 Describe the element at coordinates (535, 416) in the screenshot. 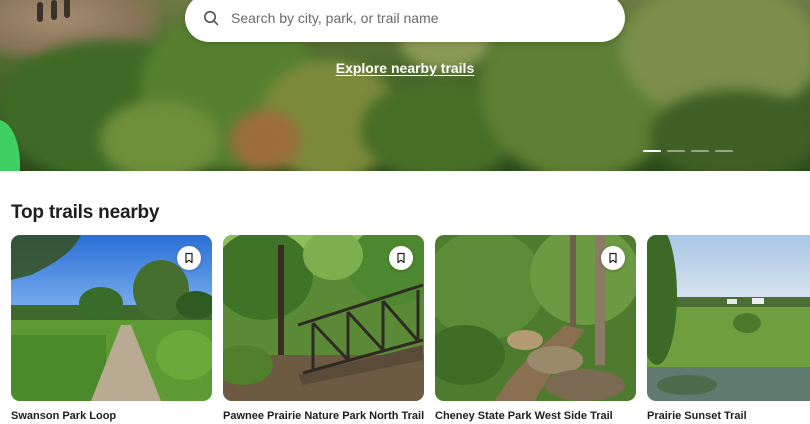

I see `trail-name: Cheney State Park West Side Trail` at that location.